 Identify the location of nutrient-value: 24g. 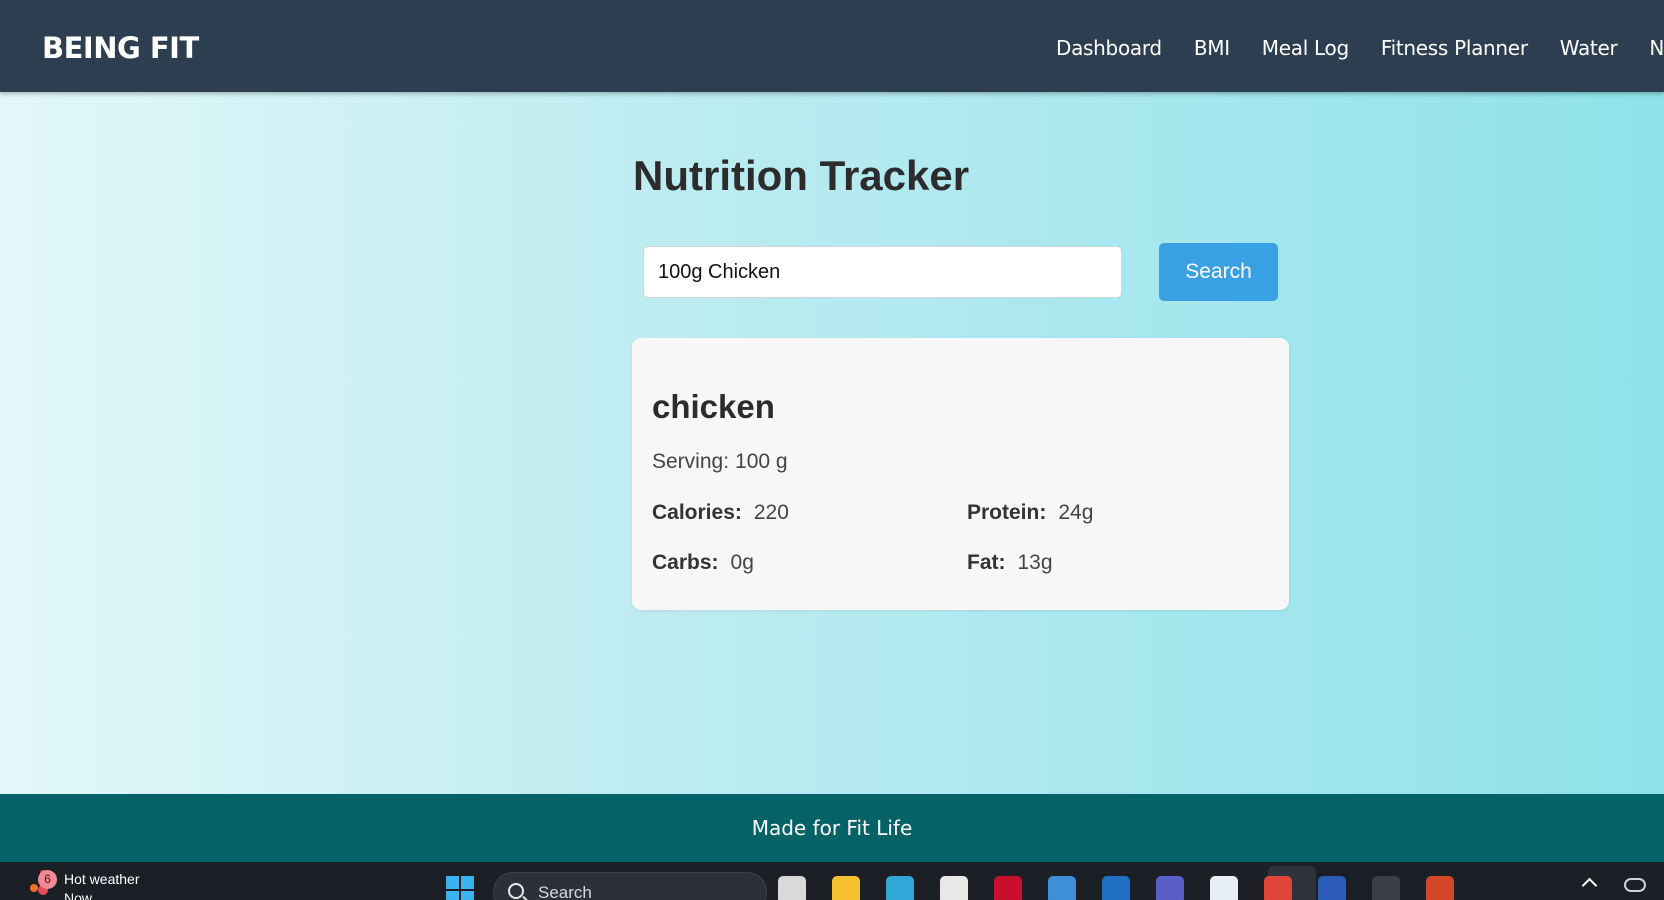
(1076, 512).